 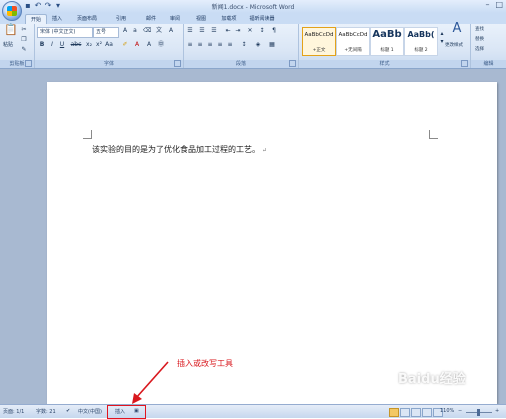 What do you see at coordinates (65, 32) in the screenshot?
I see `font-name-select: 宋体 (中文正文)` at bounding box center [65, 32].